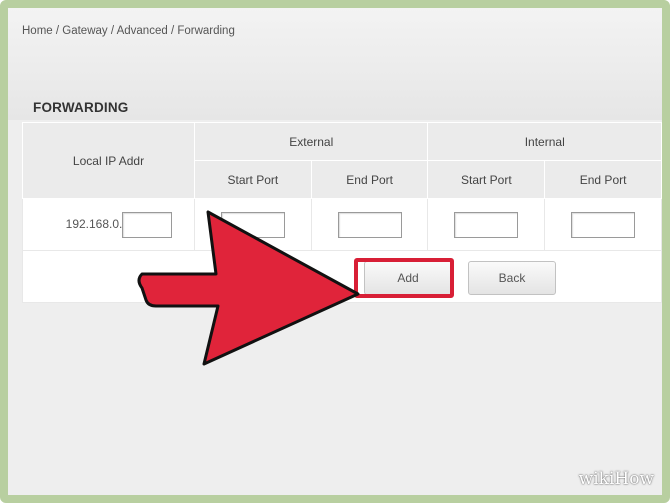 This screenshot has width=670, height=503. Describe the element at coordinates (408, 278) in the screenshot. I see `add-button: Add` at that location.